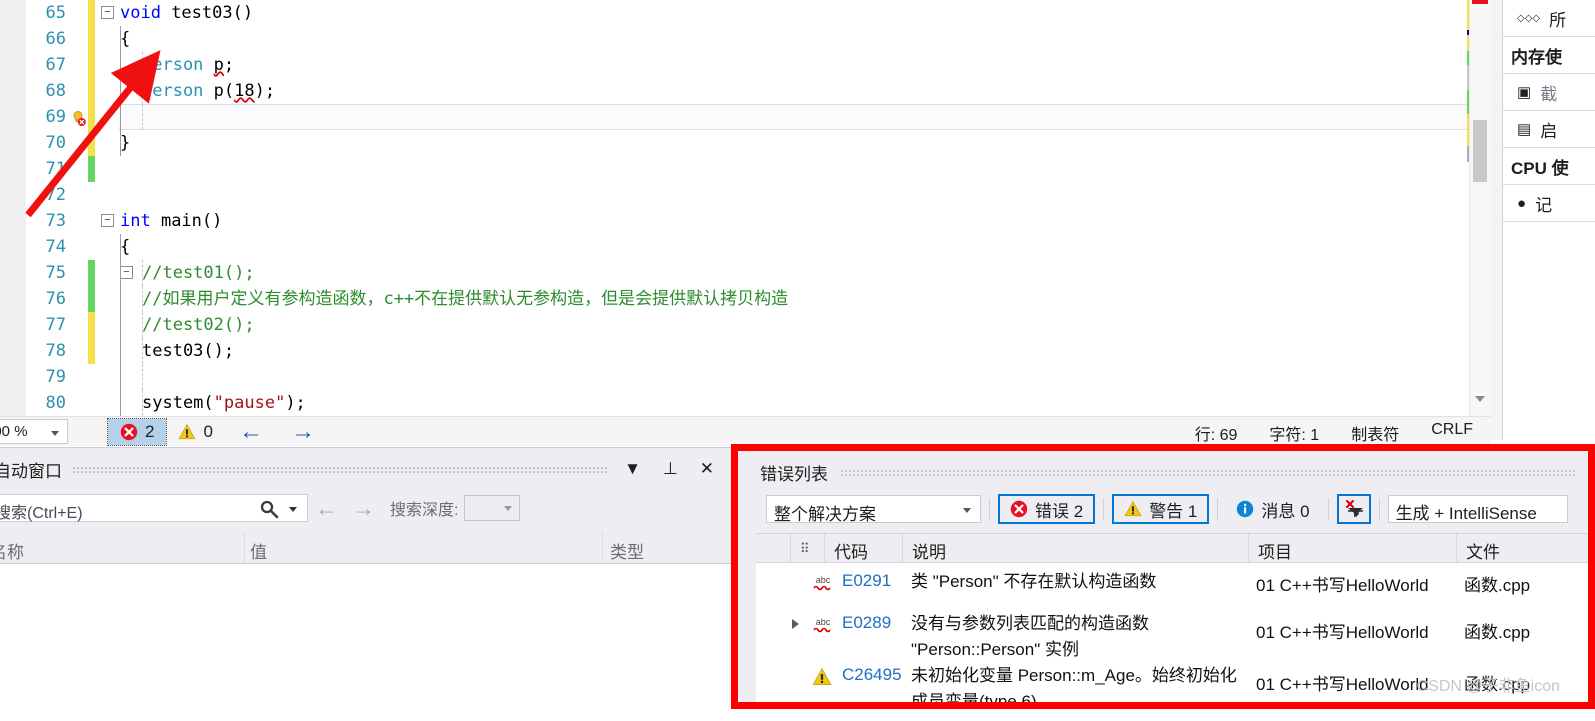 This screenshot has width=1595, height=721. Describe the element at coordinates (825, 514) in the screenshot. I see `scope-filter-value: 整个解决方案` at that location.